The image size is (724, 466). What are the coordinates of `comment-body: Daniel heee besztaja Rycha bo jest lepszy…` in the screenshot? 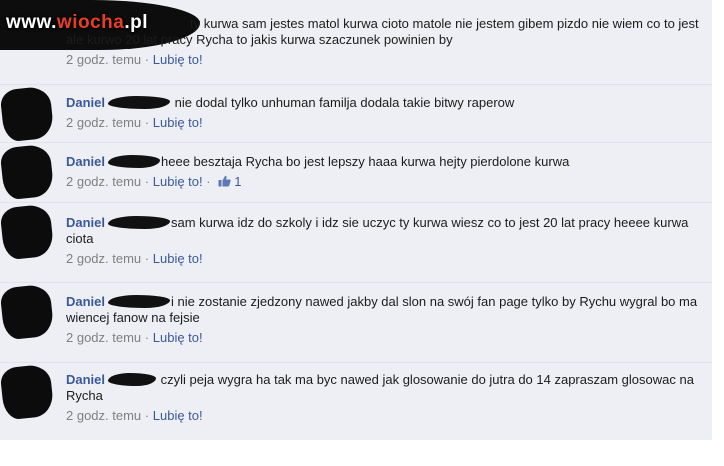 It's located at (386, 172).